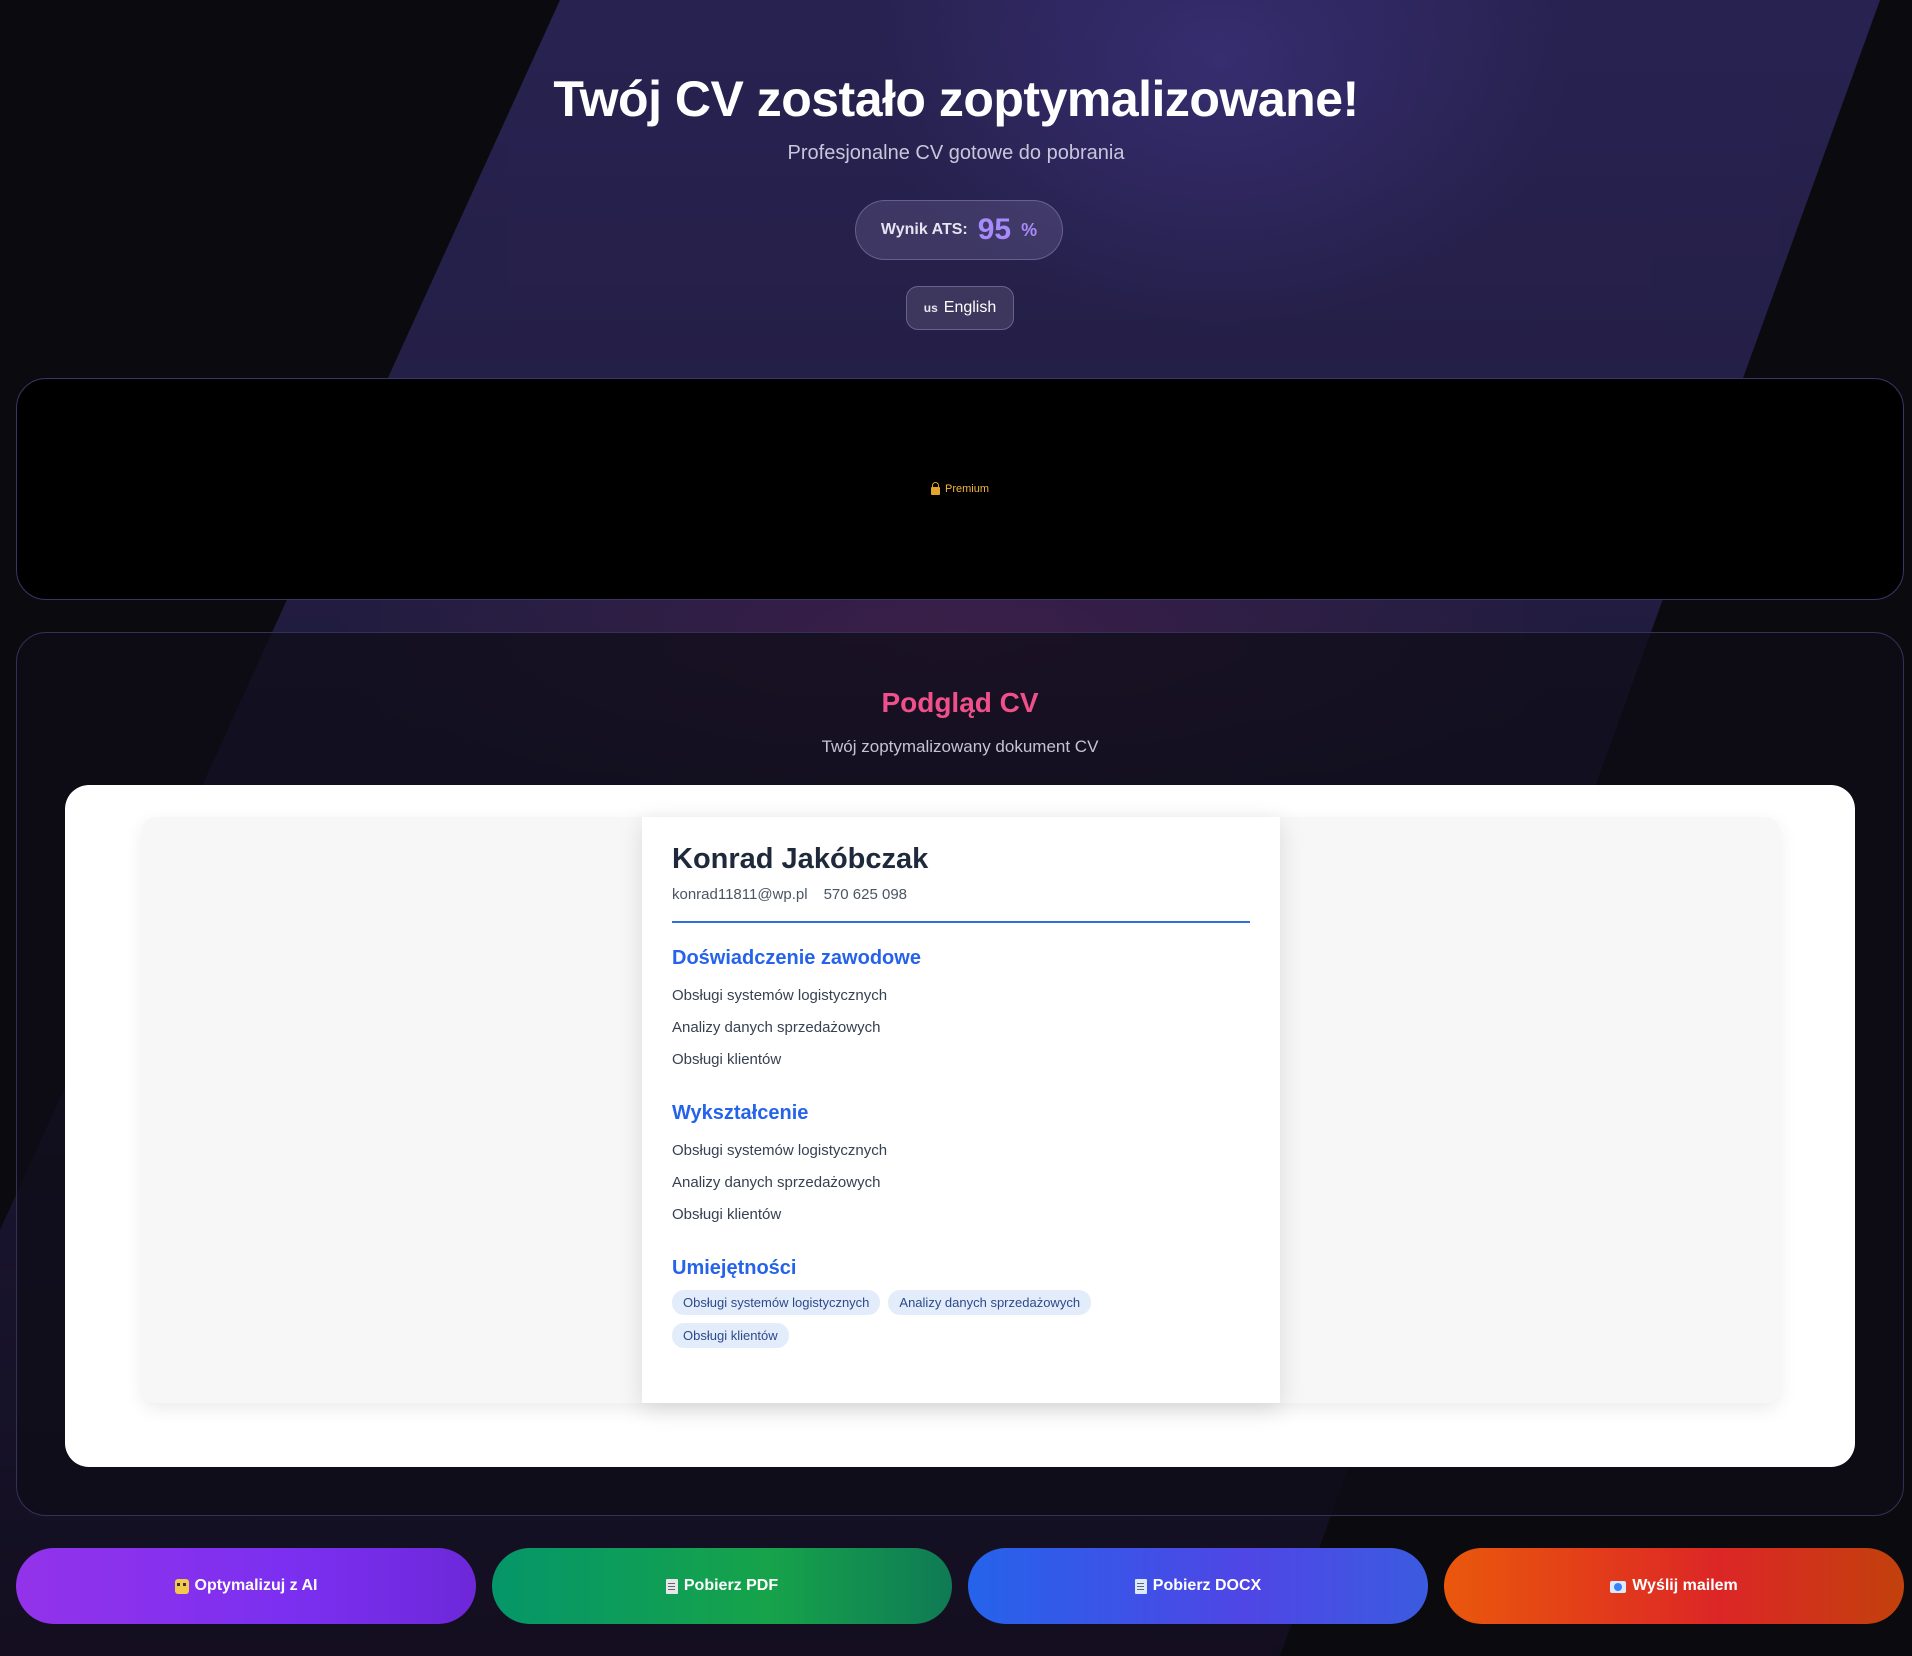 The width and height of the screenshot is (1912, 1656). What do you see at coordinates (924, 229) in the screenshot?
I see `ats-score-label: Wynik ATS:` at bounding box center [924, 229].